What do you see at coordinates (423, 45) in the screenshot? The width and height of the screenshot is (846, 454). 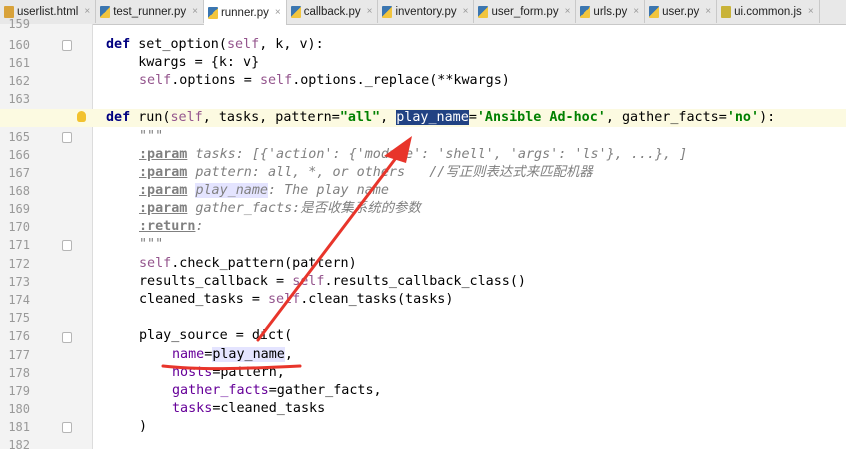 I see `code-line-160: def set_option(self, k, v):` at bounding box center [423, 45].